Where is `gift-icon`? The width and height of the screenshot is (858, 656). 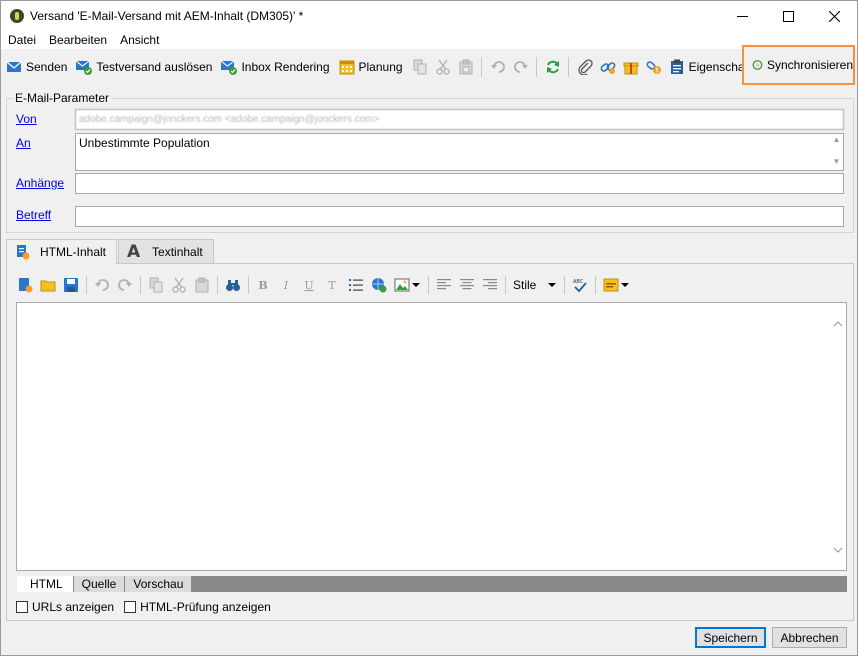
gift-icon is located at coordinates (631, 67).